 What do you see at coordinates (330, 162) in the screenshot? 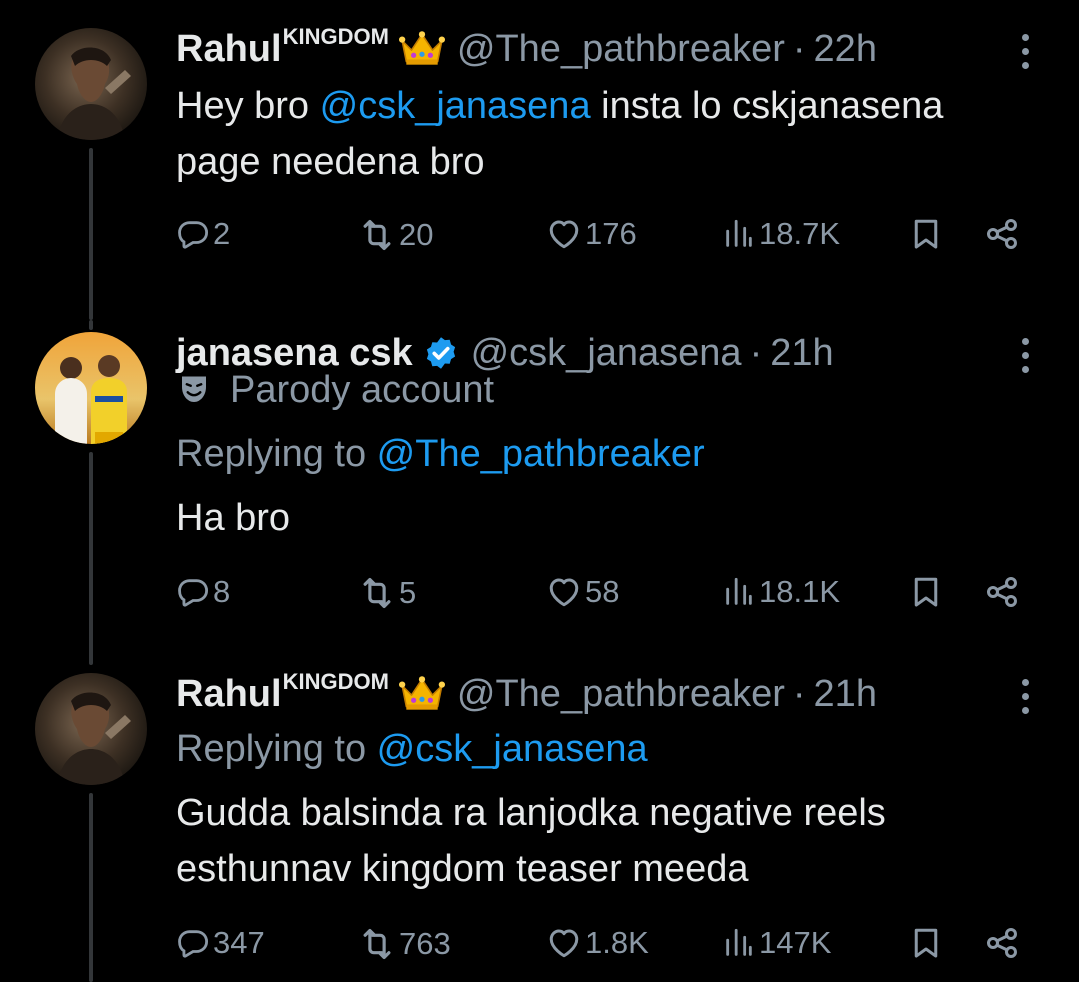
I see `tweet-text: page needena bro` at bounding box center [330, 162].